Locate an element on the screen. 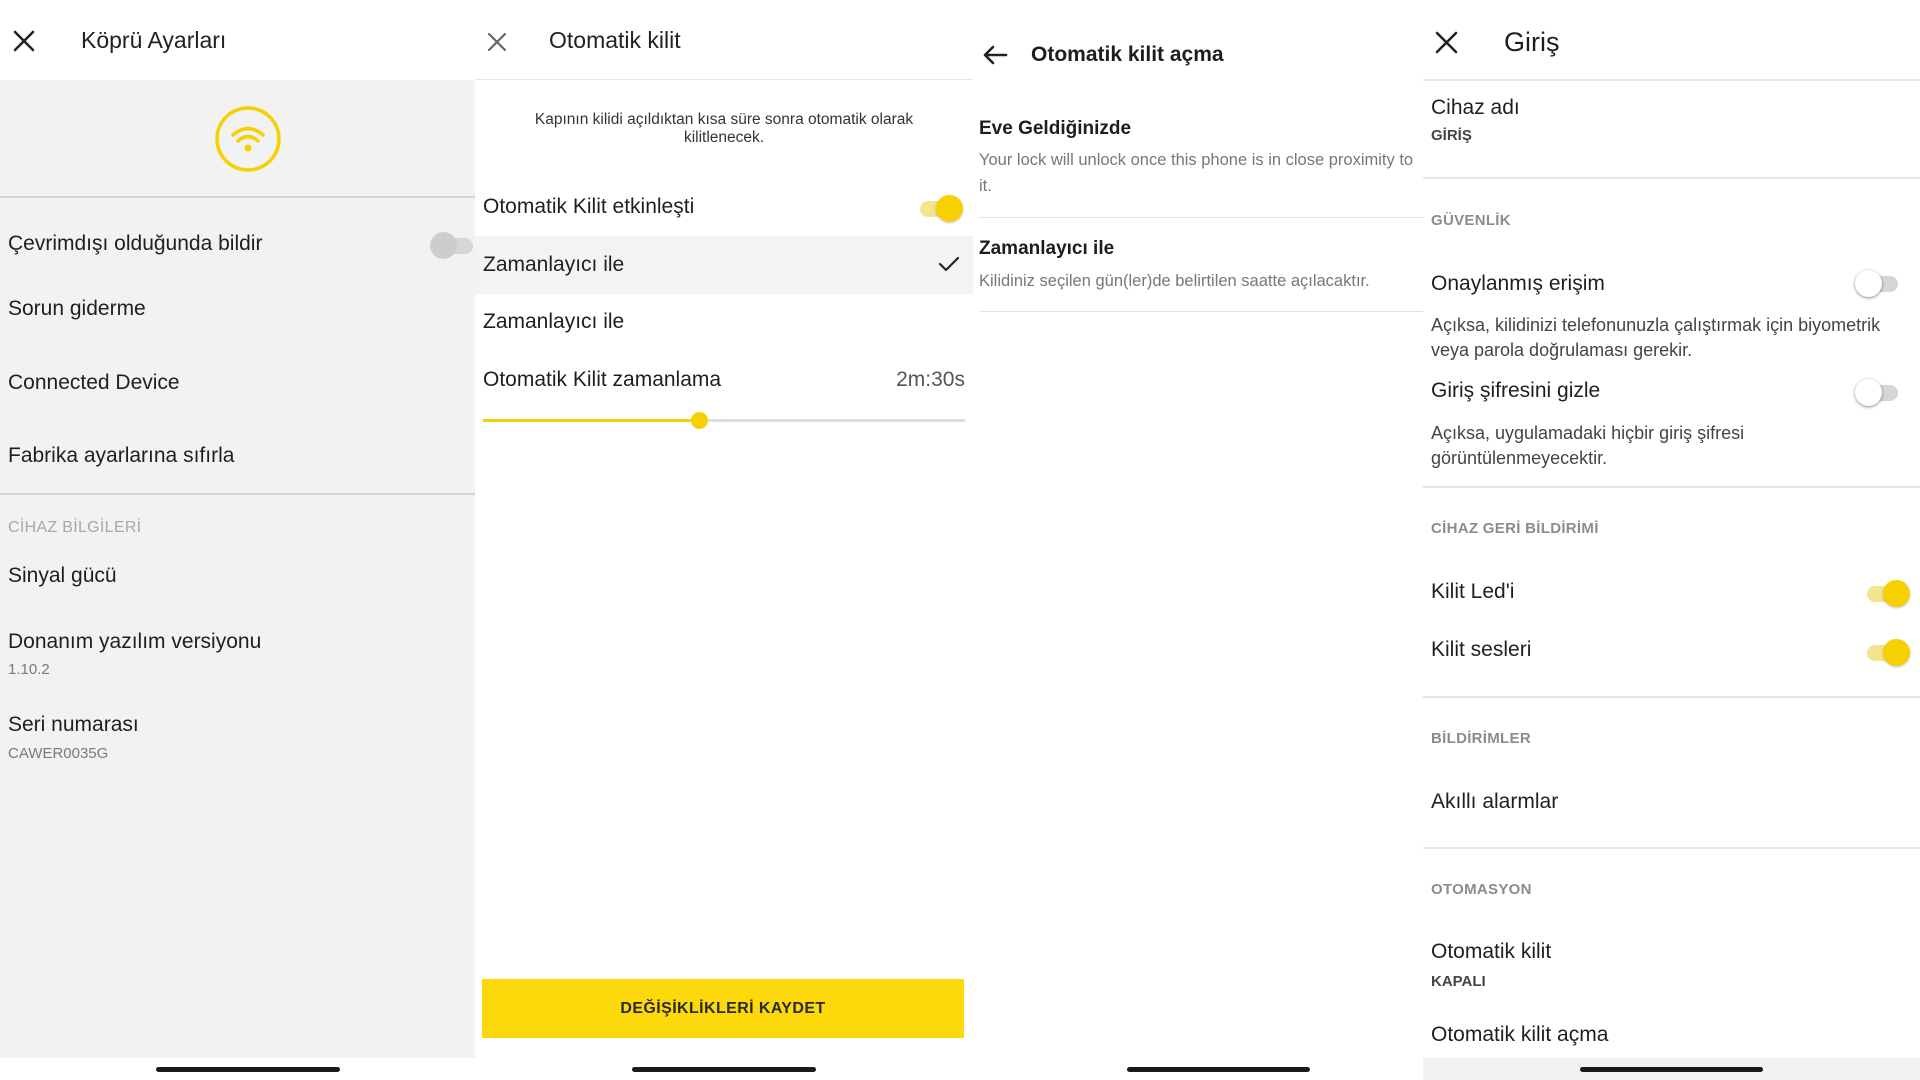 Image resolution: width=1920 pixels, height=1080 pixels. screen-title: Otomatik kilit açma is located at coordinates (1127, 54).